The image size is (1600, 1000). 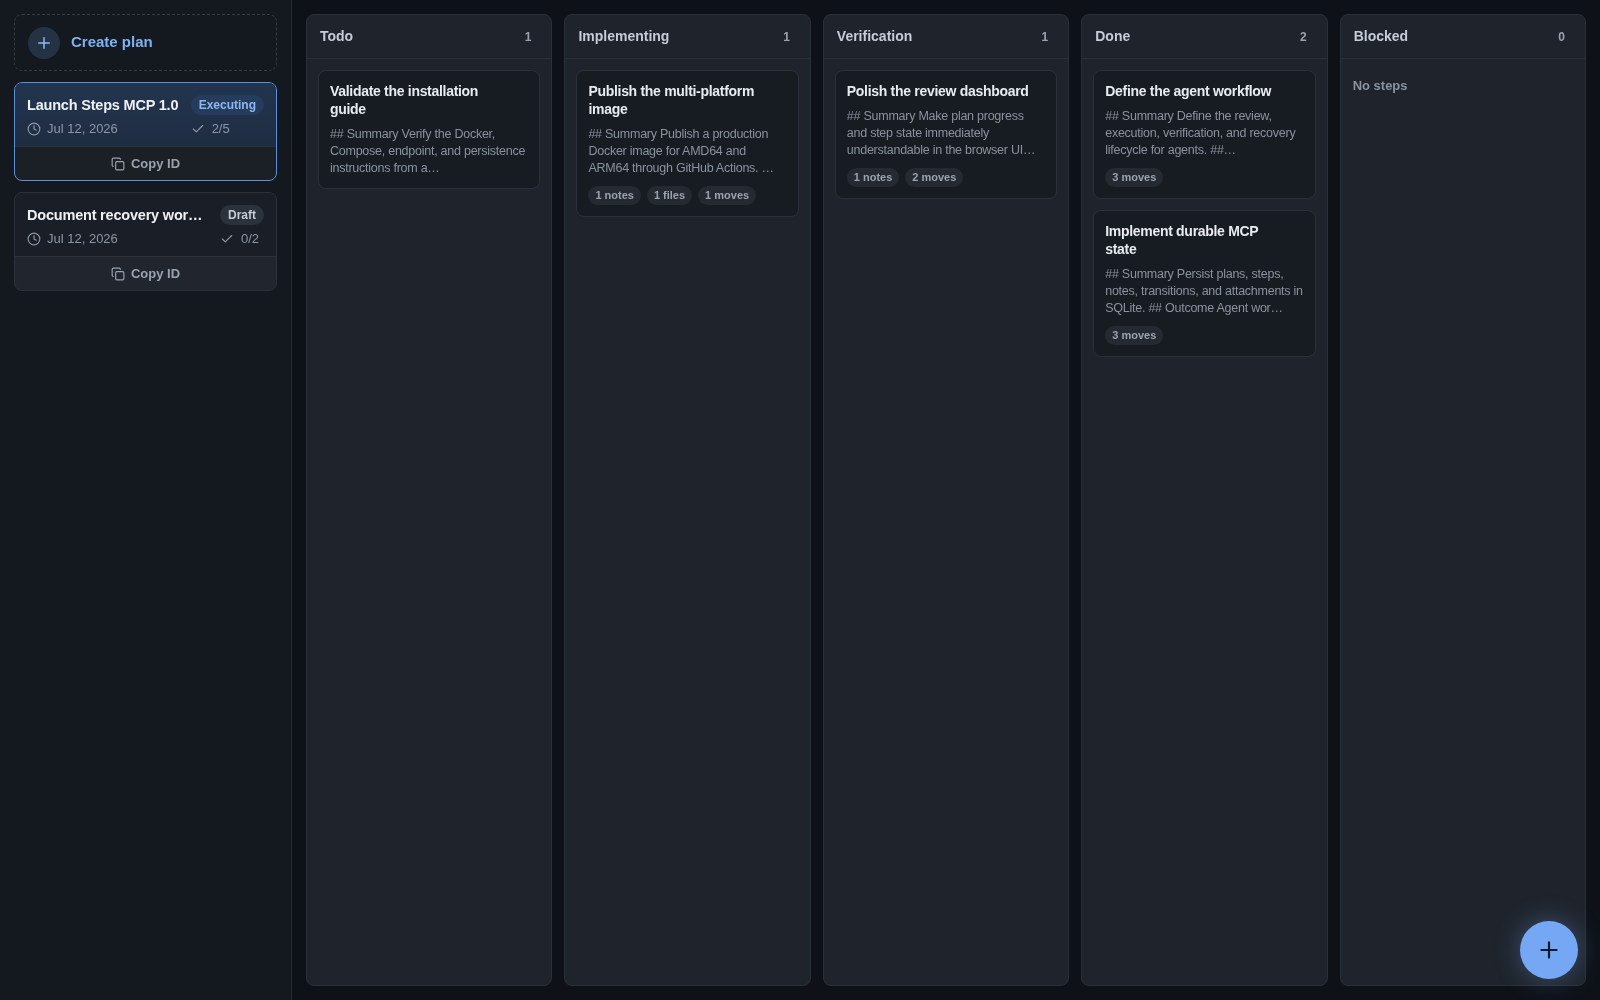 What do you see at coordinates (938, 91) in the screenshot?
I see `card-title: Polish the review dashboard` at bounding box center [938, 91].